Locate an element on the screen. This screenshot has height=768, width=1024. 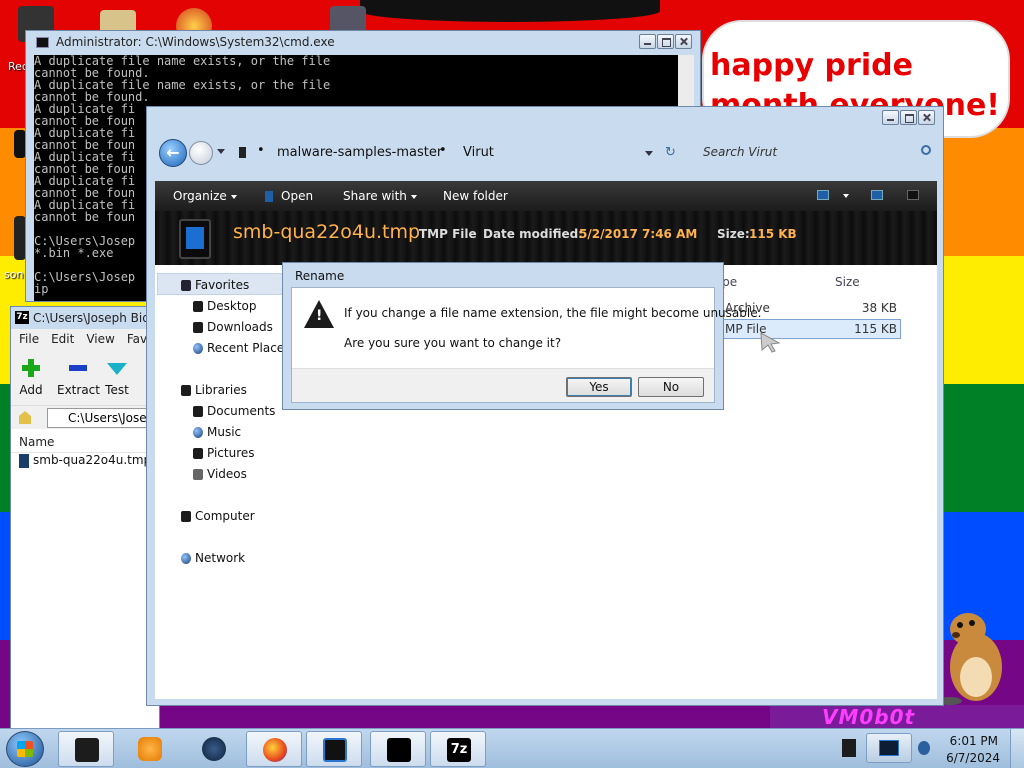
nav-downloads: Downloads is located at coordinates (233, 327).